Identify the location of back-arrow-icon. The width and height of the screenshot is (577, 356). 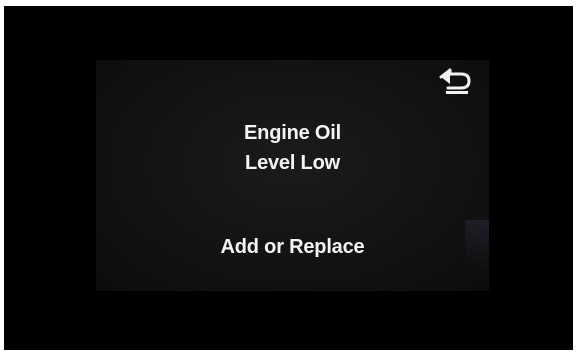
(455, 81).